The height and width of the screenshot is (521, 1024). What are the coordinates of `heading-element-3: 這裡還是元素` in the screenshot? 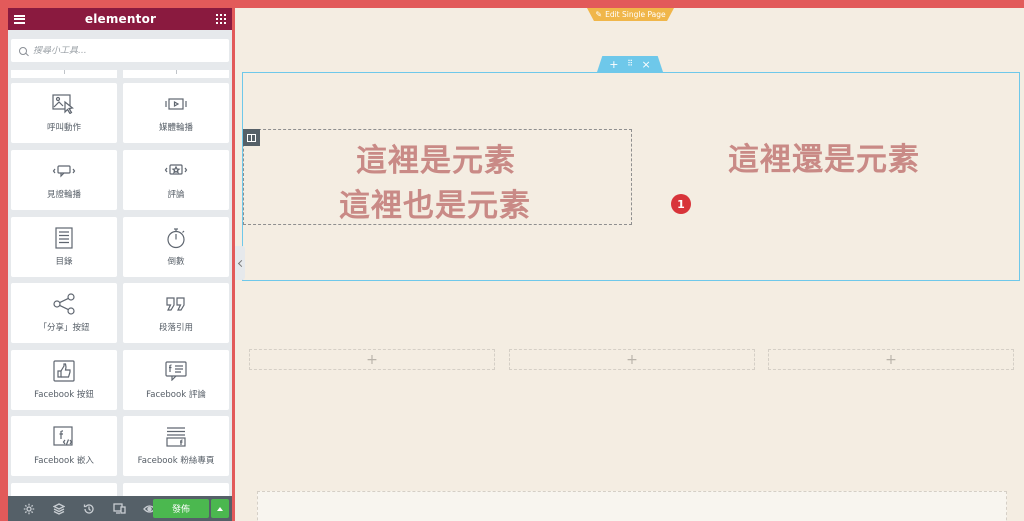 It's located at (824, 156).